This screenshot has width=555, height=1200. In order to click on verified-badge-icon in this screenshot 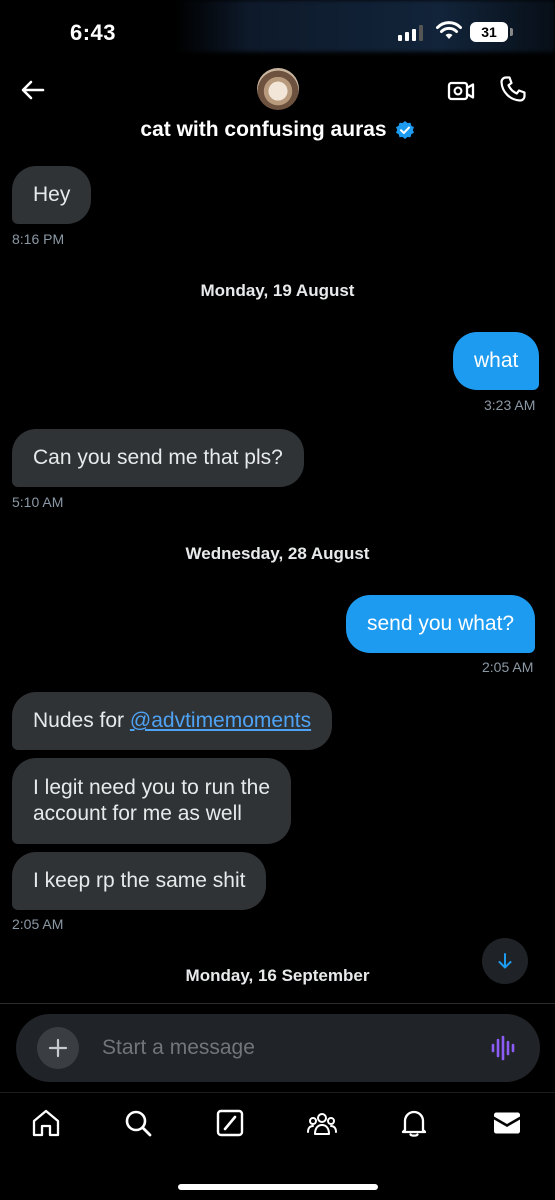, I will do `click(404, 130)`.